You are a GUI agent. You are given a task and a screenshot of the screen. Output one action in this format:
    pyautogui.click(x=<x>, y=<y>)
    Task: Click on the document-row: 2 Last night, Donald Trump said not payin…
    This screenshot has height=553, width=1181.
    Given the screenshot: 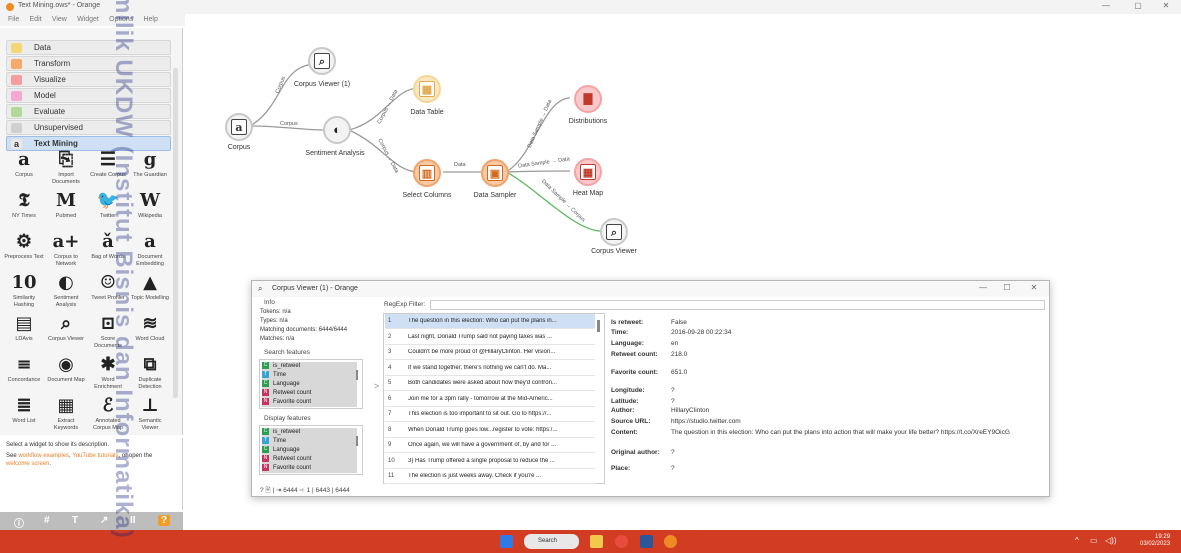 What is the action you would take?
    pyautogui.click(x=490, y=337)
    